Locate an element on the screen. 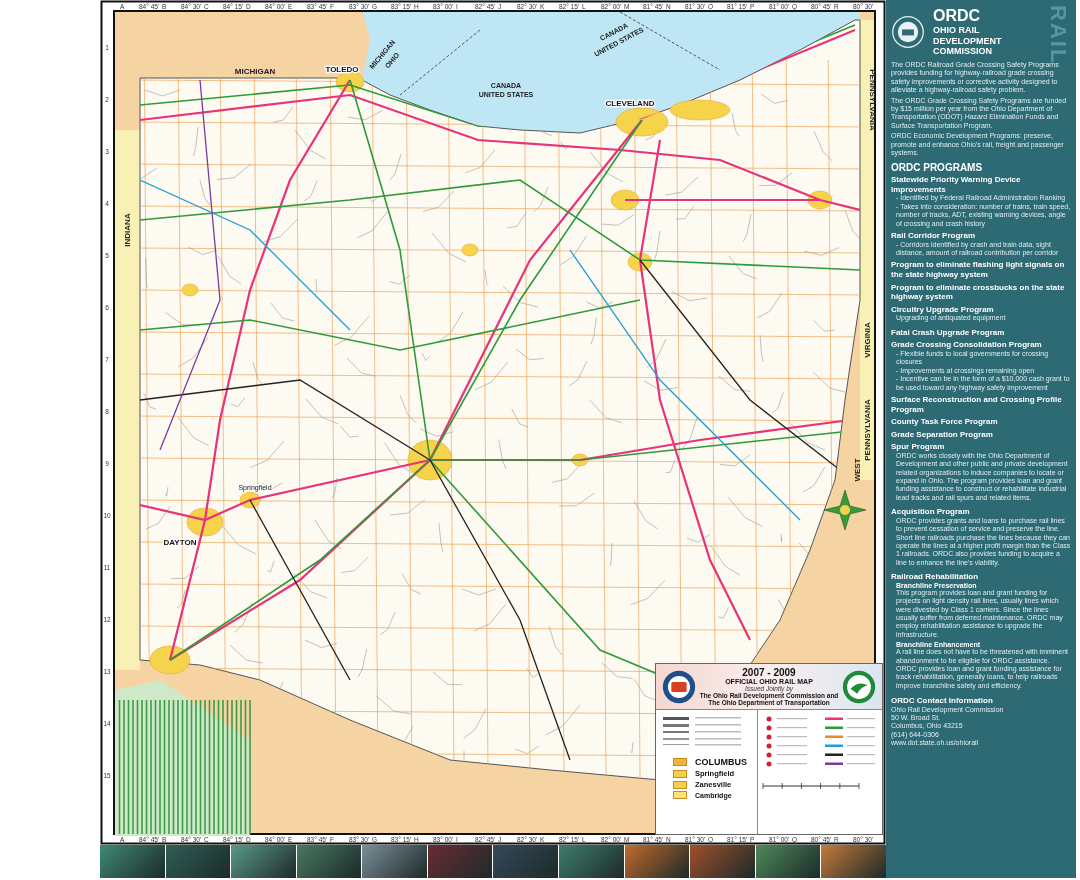 This screenshot has height=880, width=1080. program-title: Grade Crossing Consolidation Program is located at coordinates (967, 345).